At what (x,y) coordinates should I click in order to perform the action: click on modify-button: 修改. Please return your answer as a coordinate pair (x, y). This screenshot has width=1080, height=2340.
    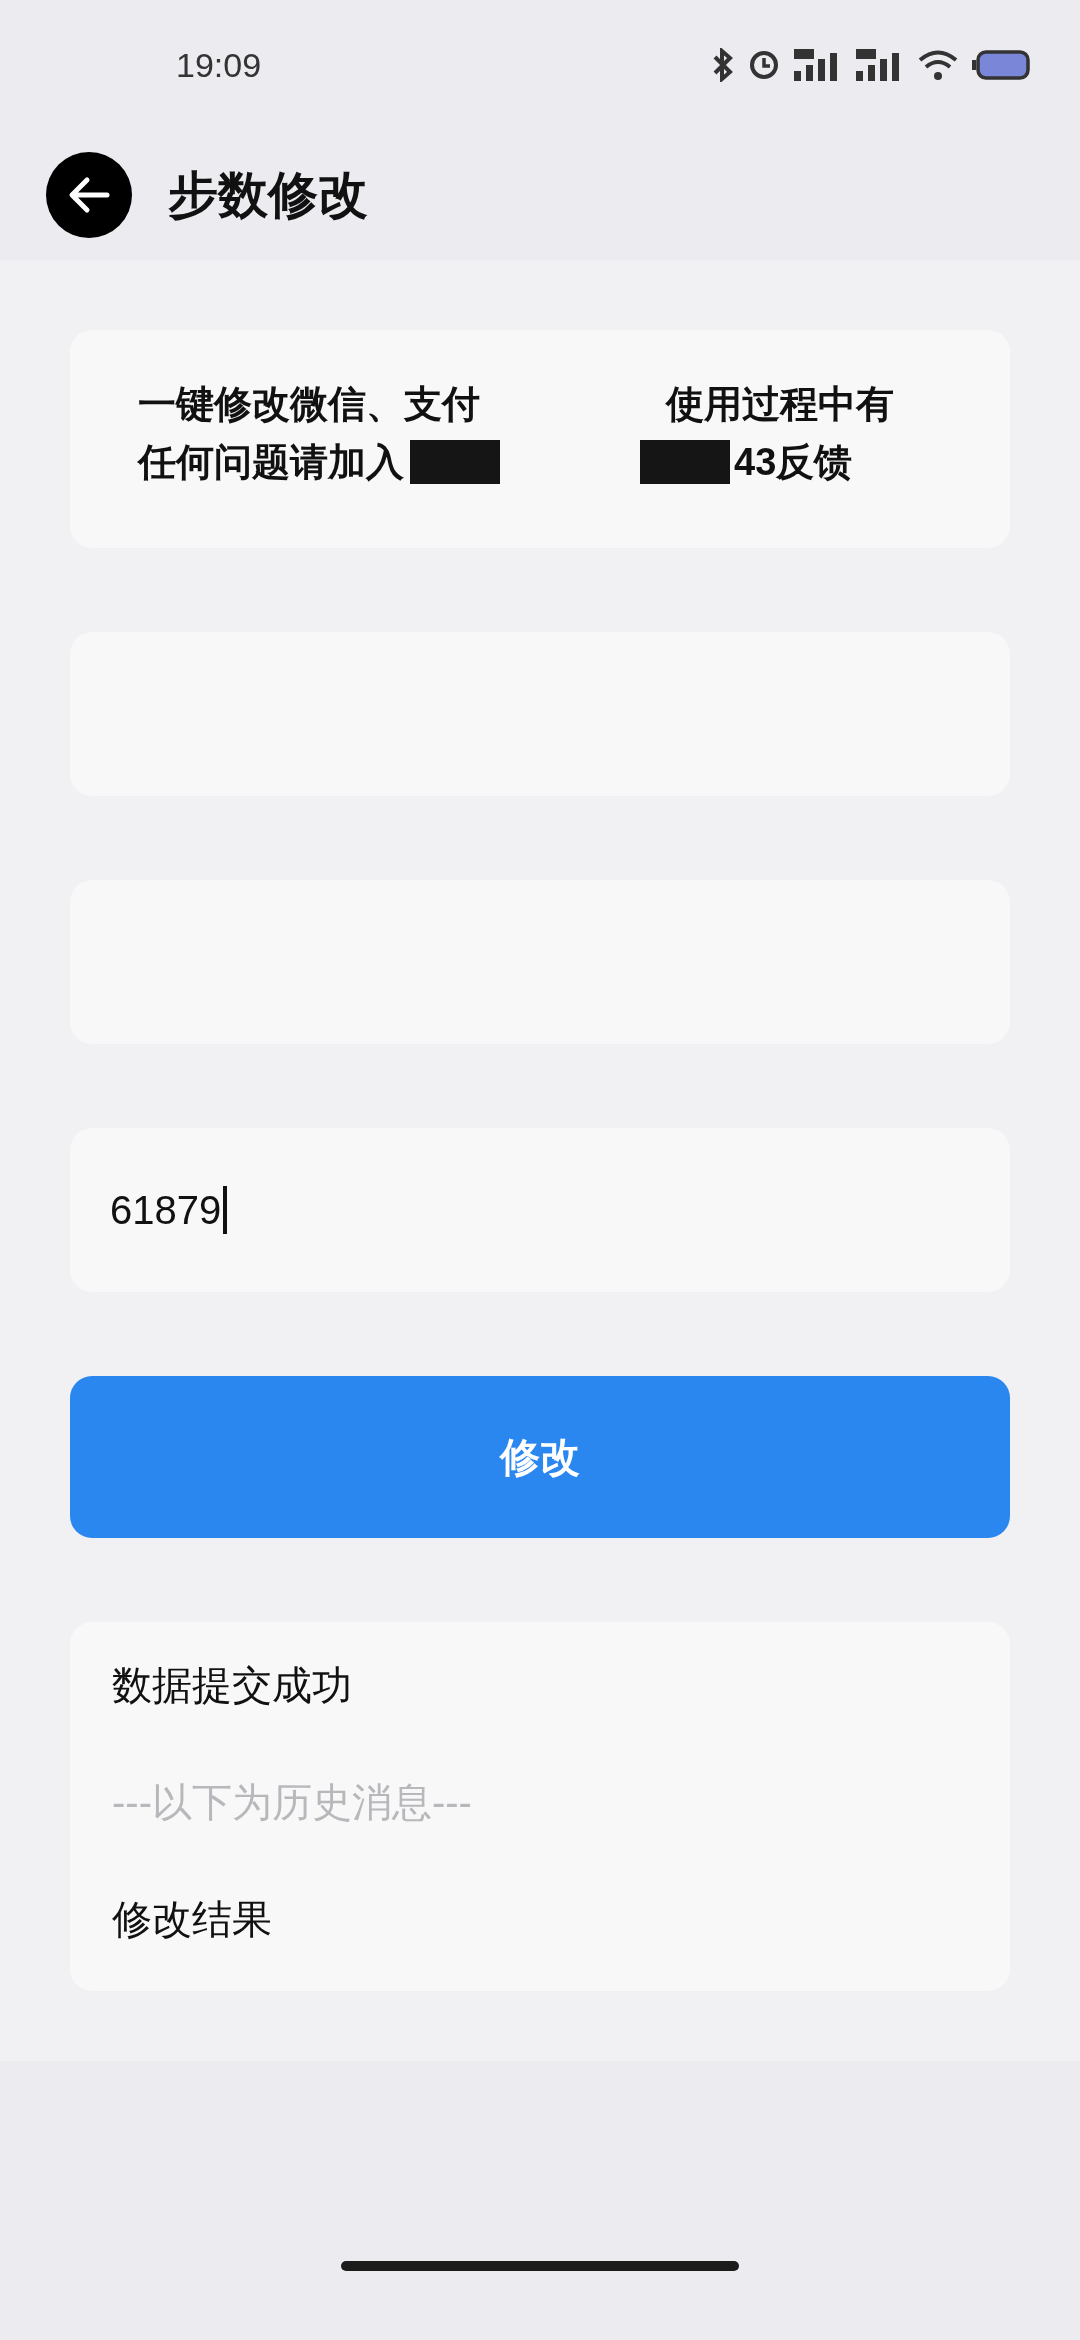
    Looking at the image, I should click on (540, 1457).